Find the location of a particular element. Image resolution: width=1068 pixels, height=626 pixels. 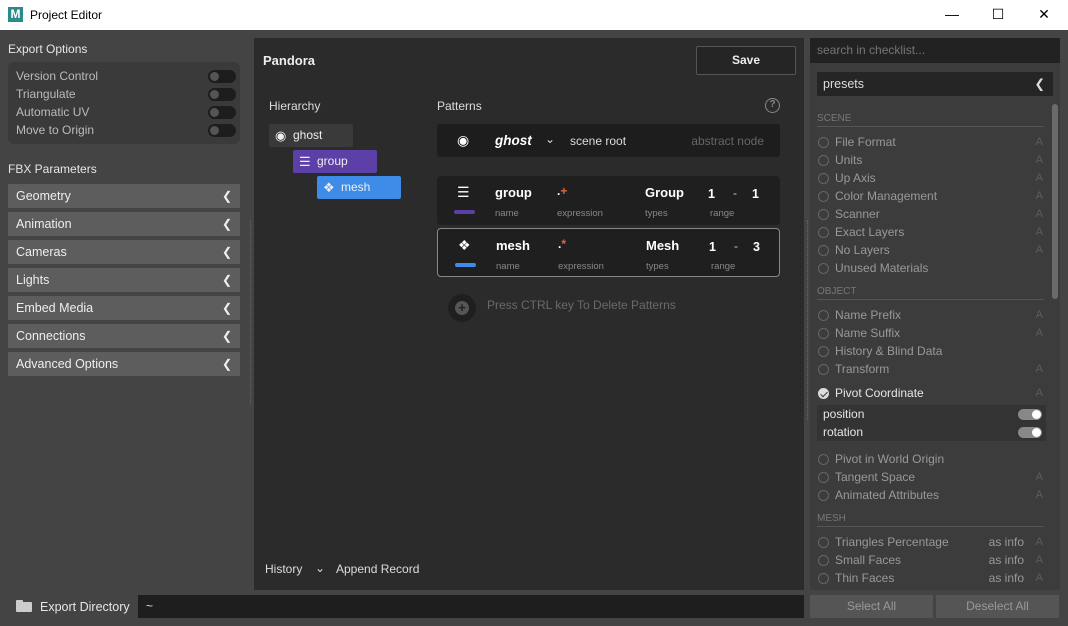

fbx-item-lights: Lights ❮ is located at coordinates (124, 280).